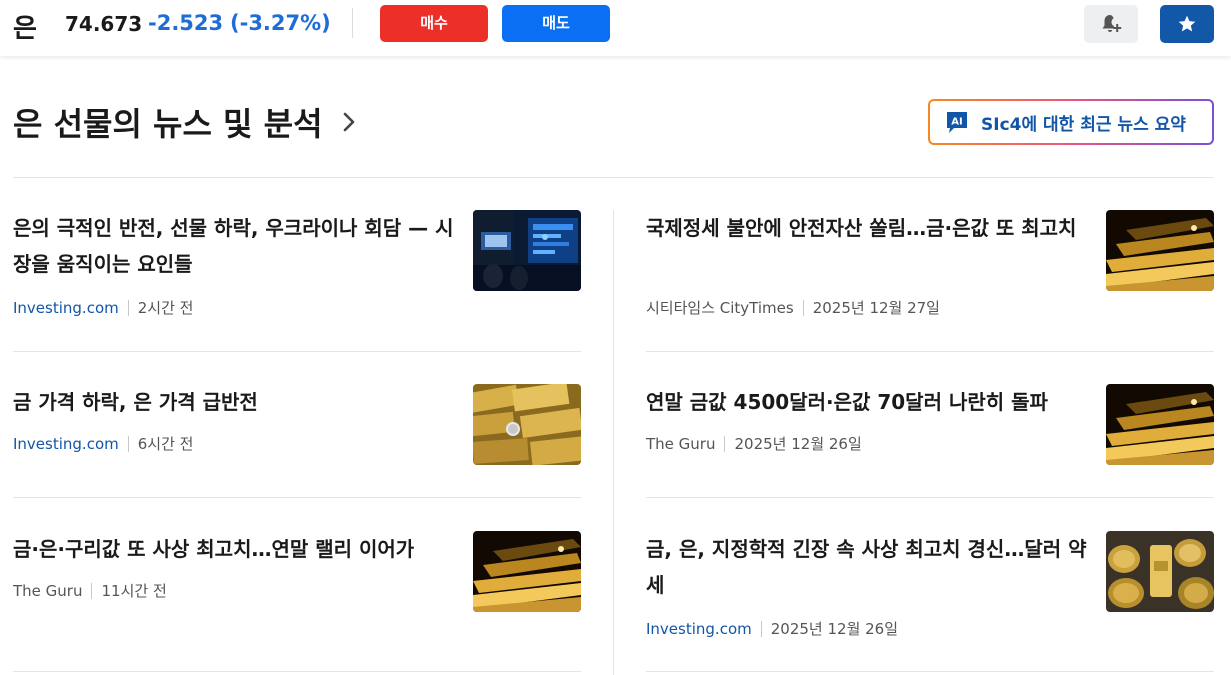  I want to click on news-meta: Investing.com 6시간 전, so click(103, 443).